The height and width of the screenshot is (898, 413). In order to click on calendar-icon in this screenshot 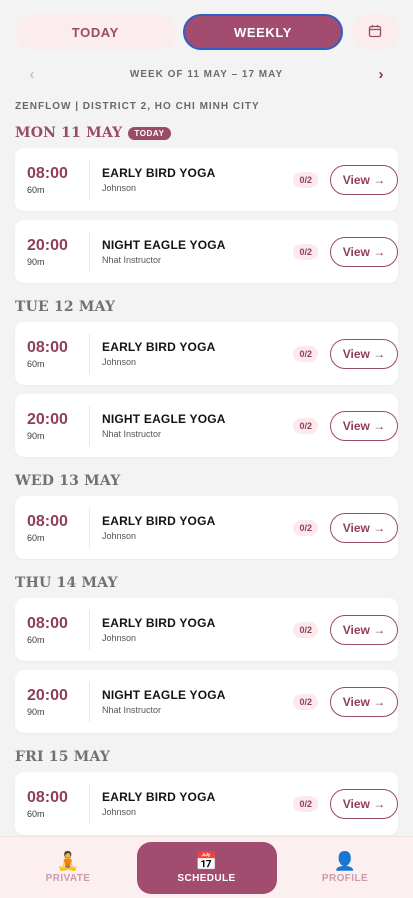, I will do `click(375, 32)`.